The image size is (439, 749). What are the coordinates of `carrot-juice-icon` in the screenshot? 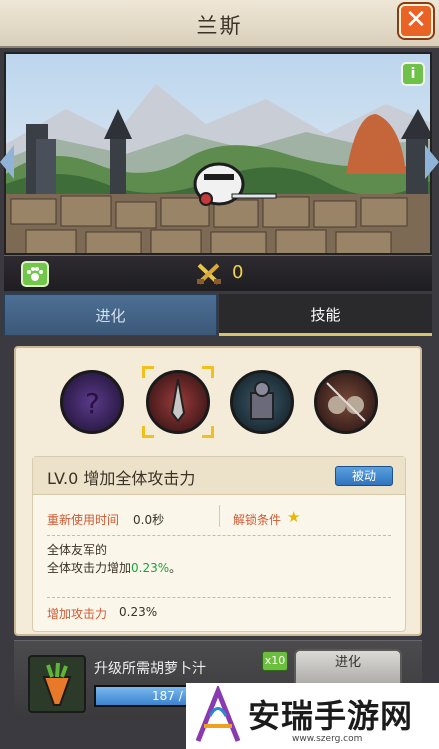 It's located at (57, 684).